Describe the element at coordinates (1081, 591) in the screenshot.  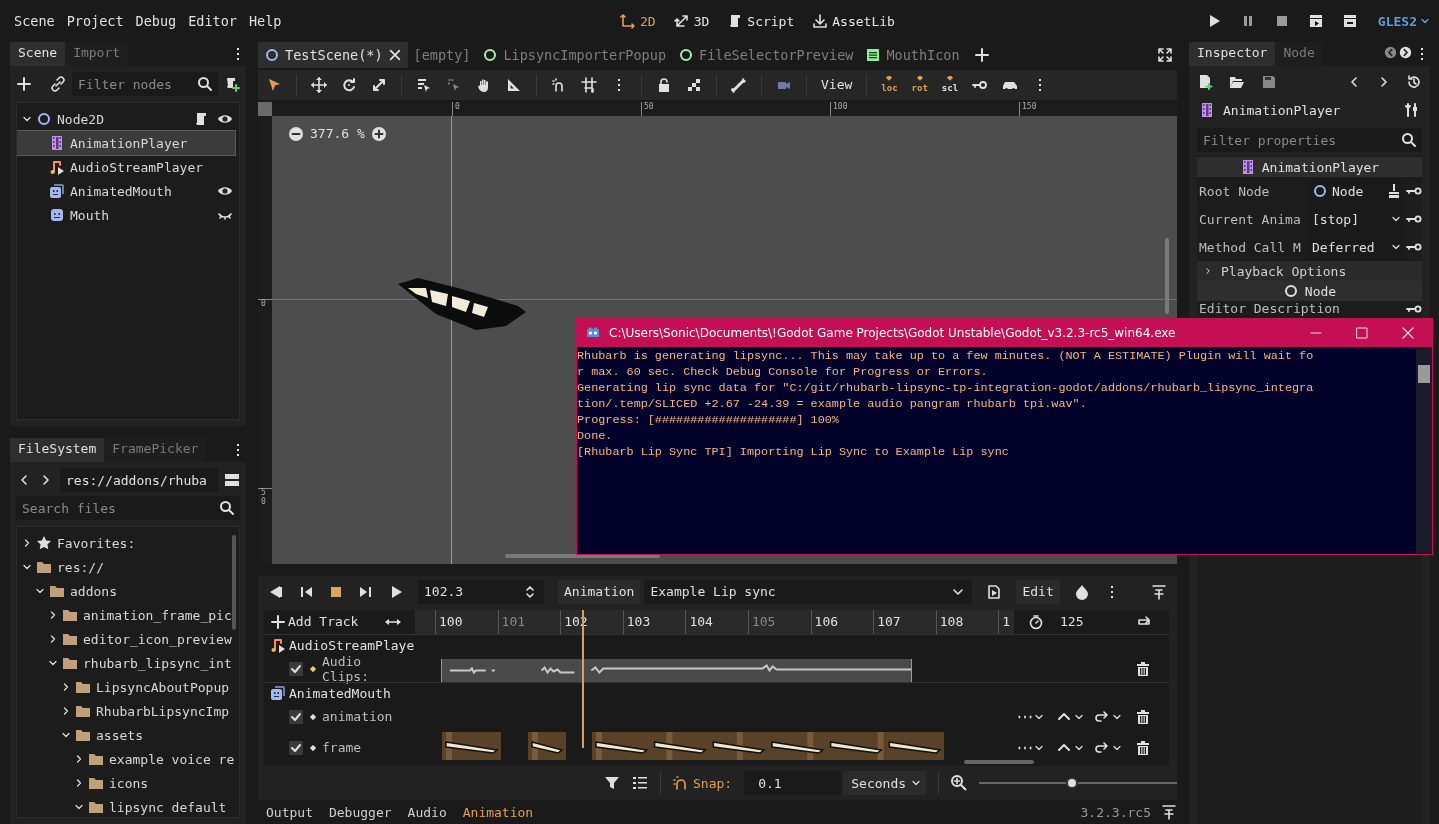
I see `onion-icon` at that location.